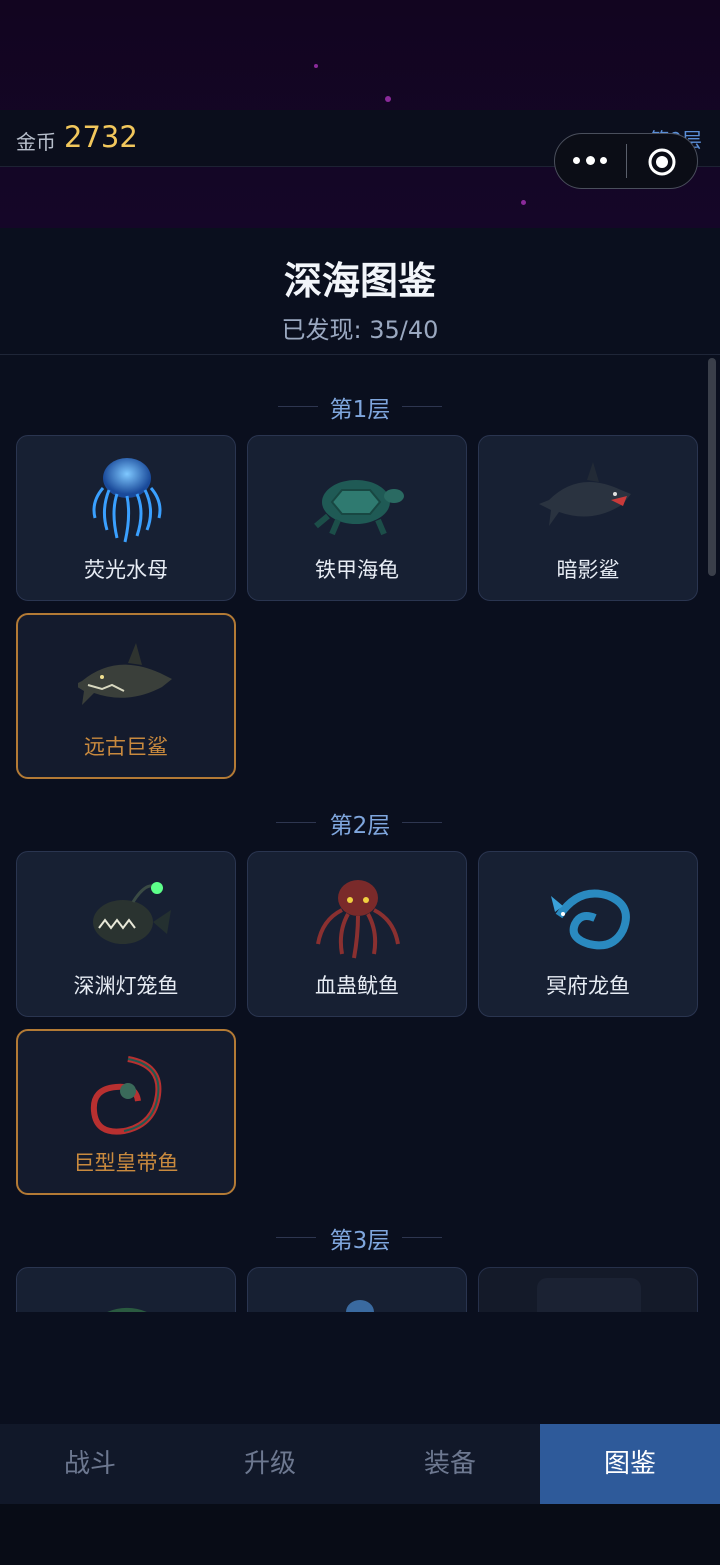 The image size is (720, 1565). I want to click on tab-upgrade: 升级, so click(270, 1464).